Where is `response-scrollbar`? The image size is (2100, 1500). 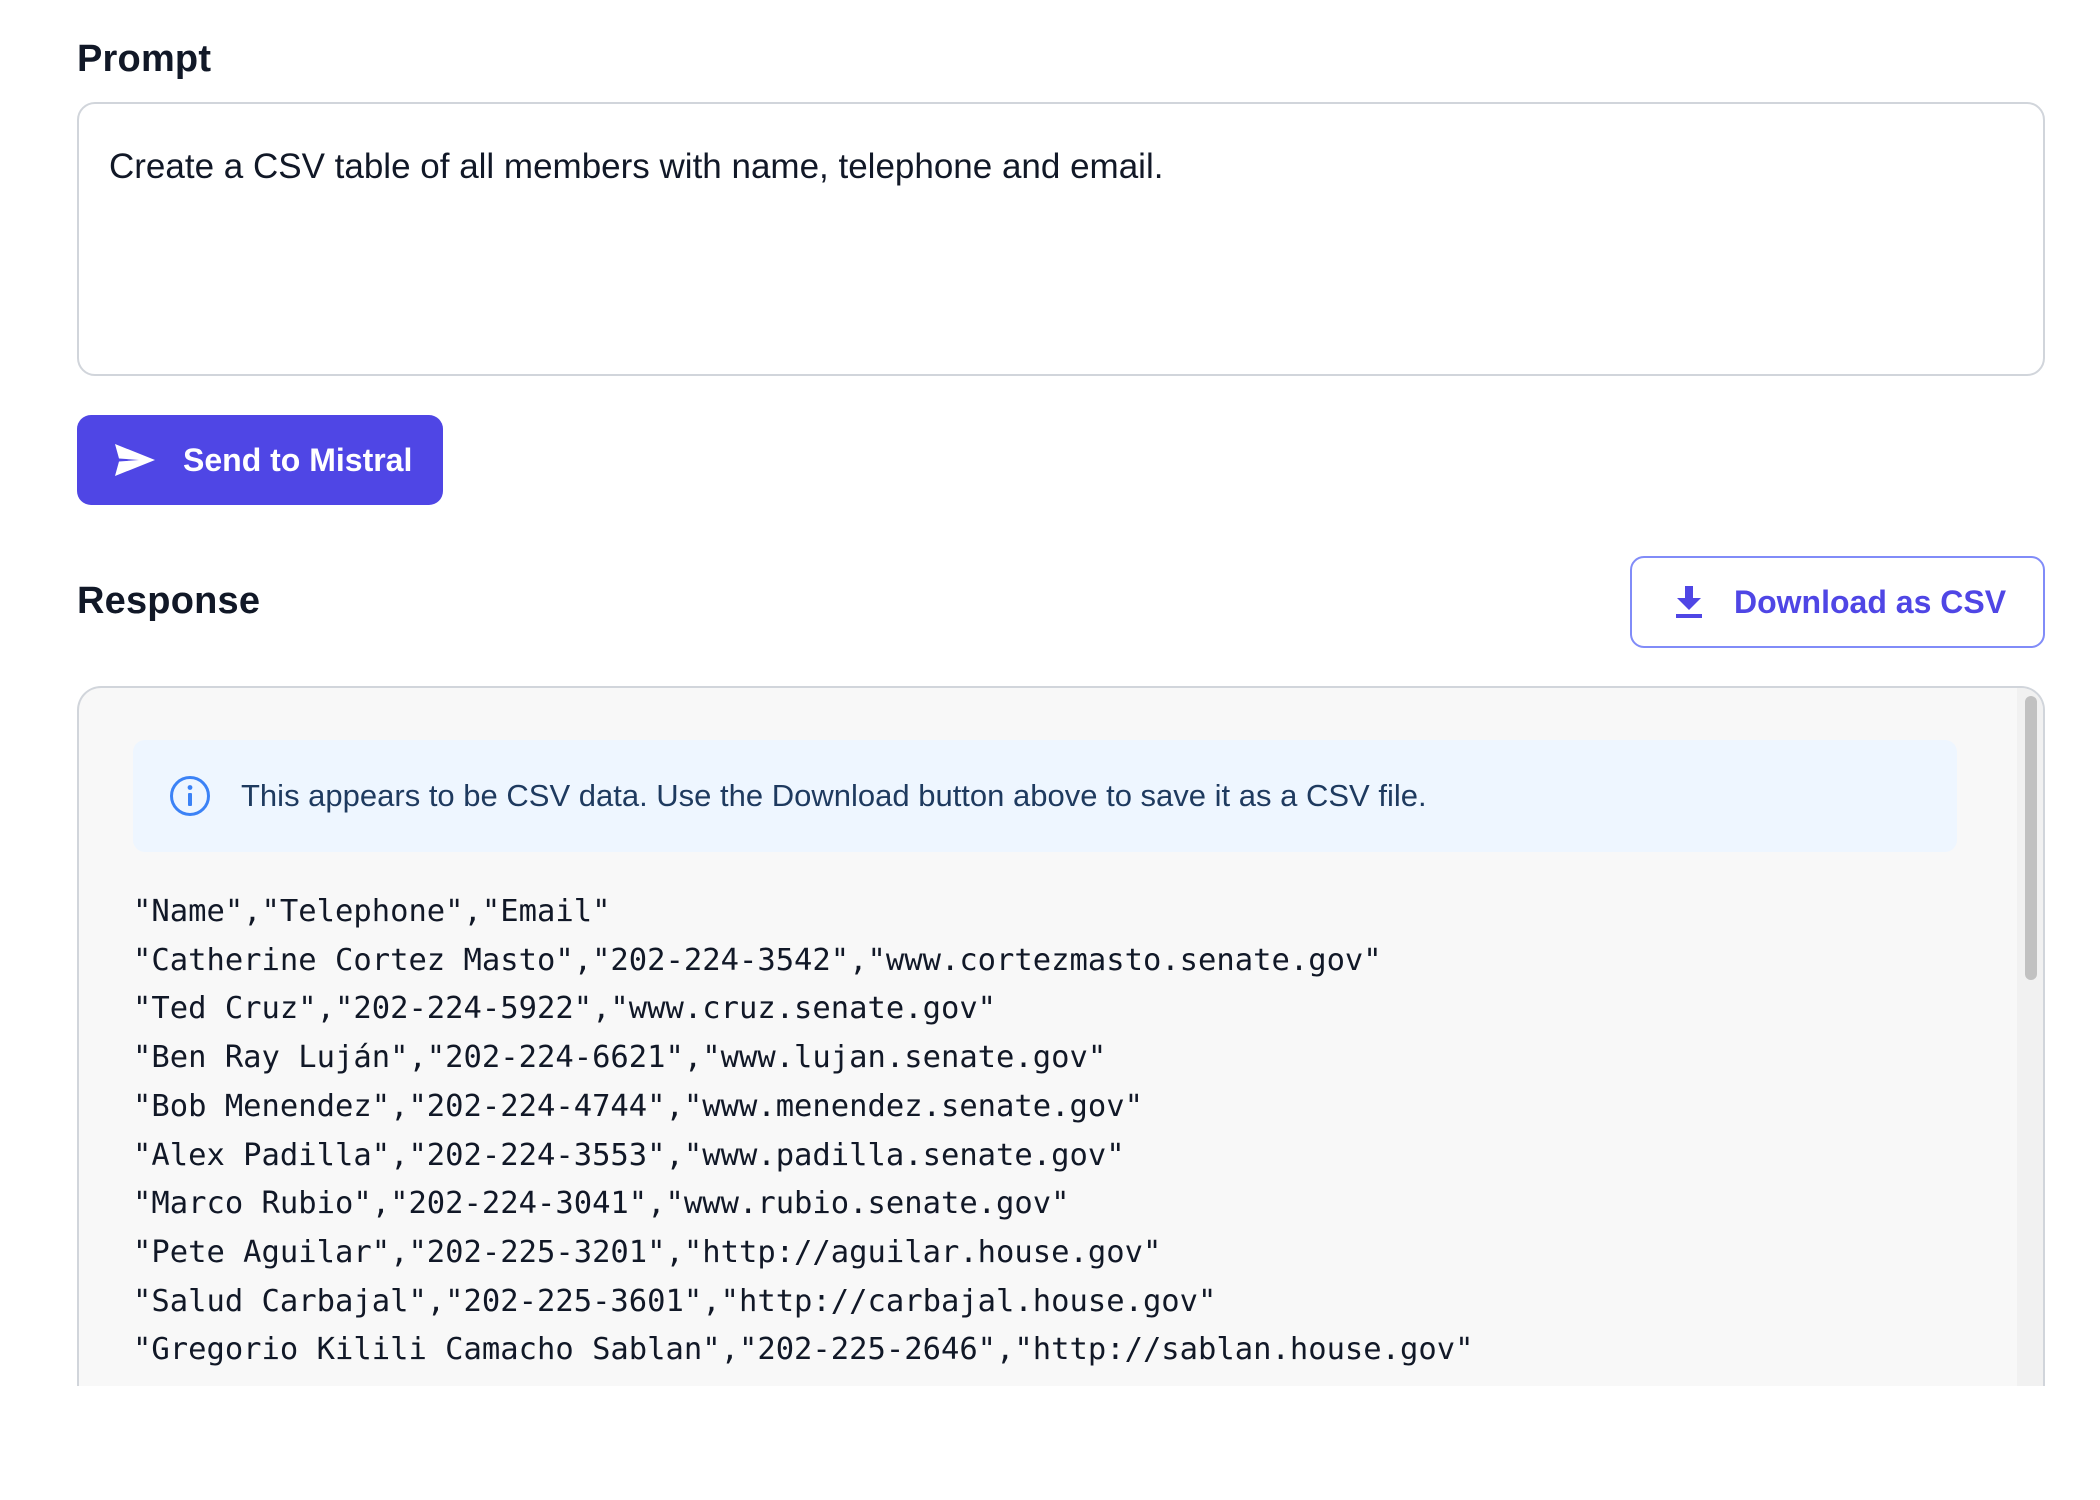
response-scrollbar is located at coordinates (2030, 1037).